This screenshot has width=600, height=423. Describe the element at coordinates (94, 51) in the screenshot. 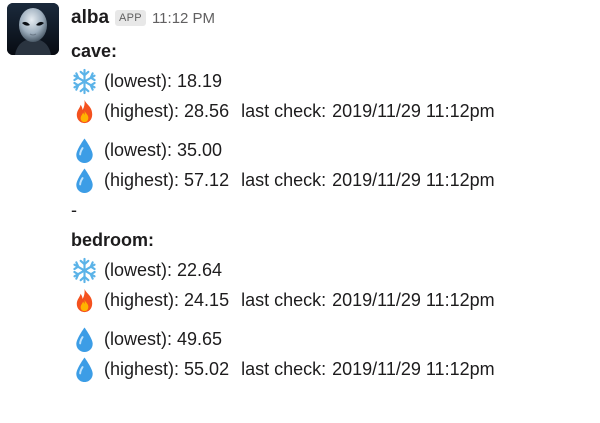

I see `section-title: cave:` at that location.